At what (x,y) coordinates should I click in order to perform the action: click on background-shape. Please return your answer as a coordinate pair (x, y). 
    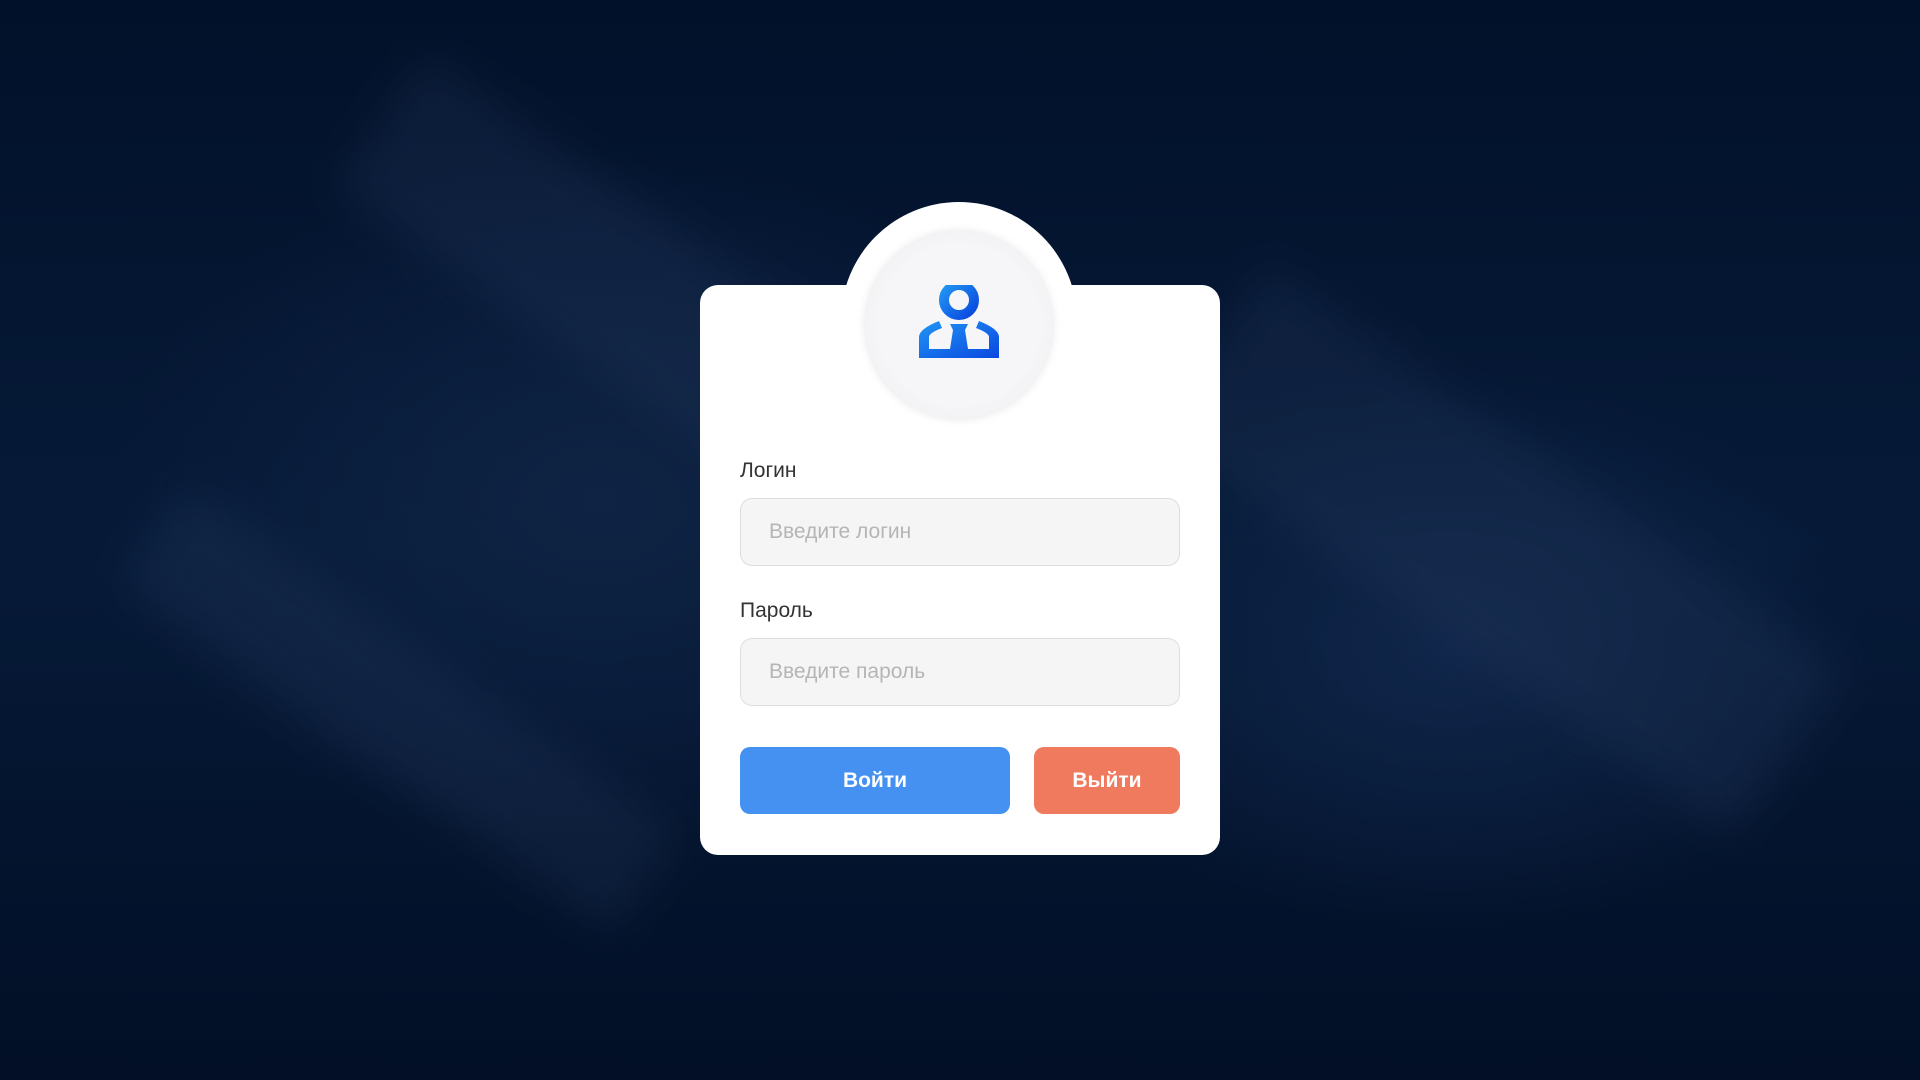
    Looking at the image, I should click on (400, 710).